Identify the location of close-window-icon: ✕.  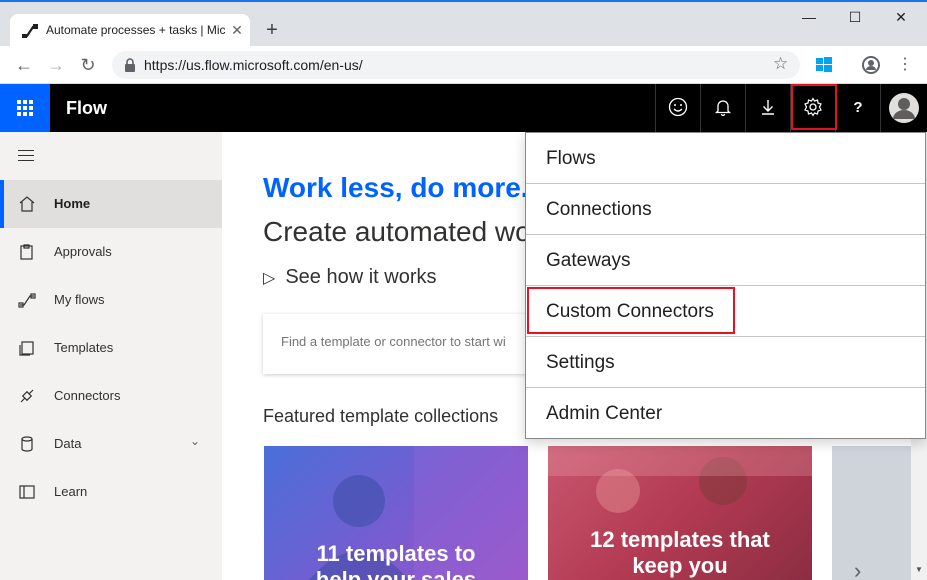
(901, 18).